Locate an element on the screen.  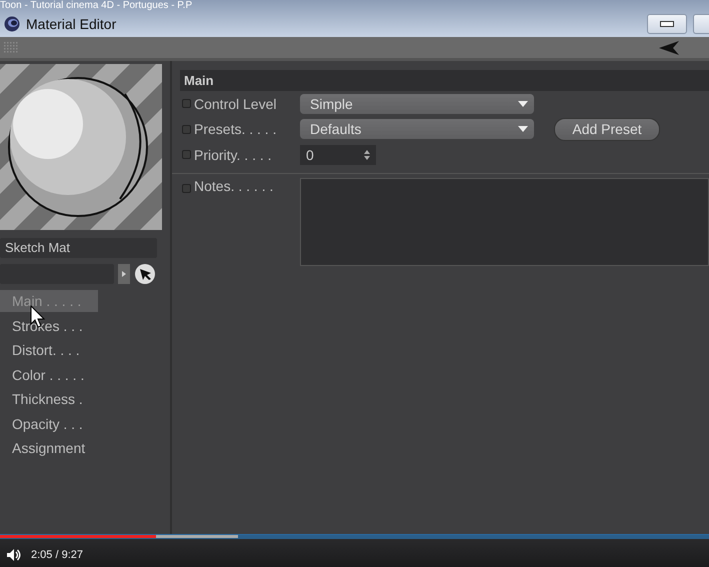
channel-item: Distort. . . . is located at coordinates (49, 350).